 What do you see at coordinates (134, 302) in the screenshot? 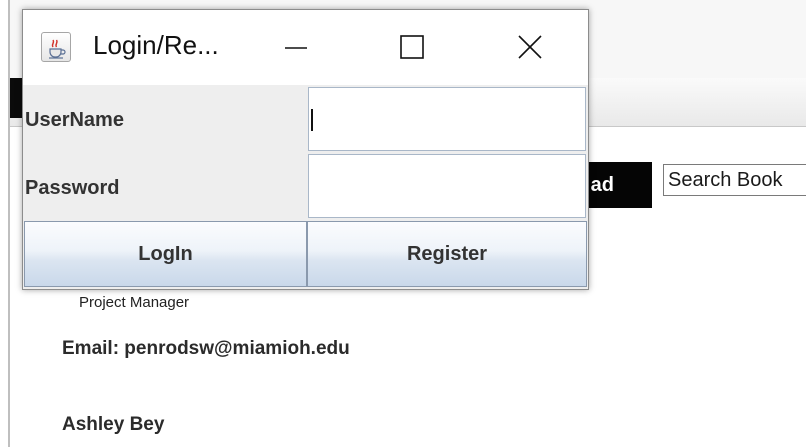
I see `member-role: Project Manager` at bounding box center [134, 302].